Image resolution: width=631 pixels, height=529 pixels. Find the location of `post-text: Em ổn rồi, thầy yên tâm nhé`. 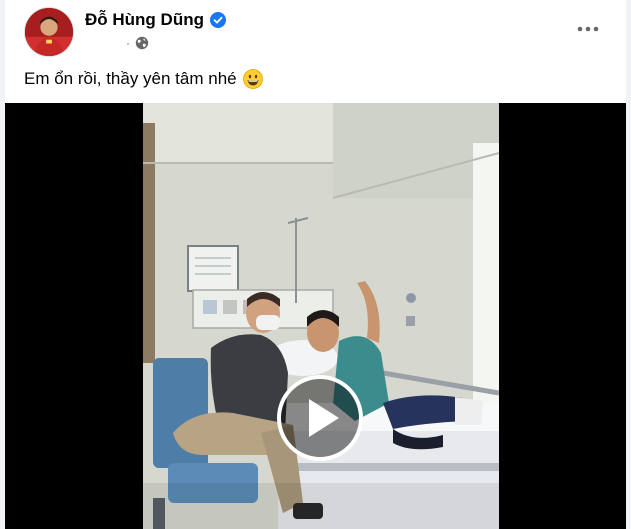

post-text: Em ổn rồi, thầy yên tâm nhé is located at coordinates (143, 79).